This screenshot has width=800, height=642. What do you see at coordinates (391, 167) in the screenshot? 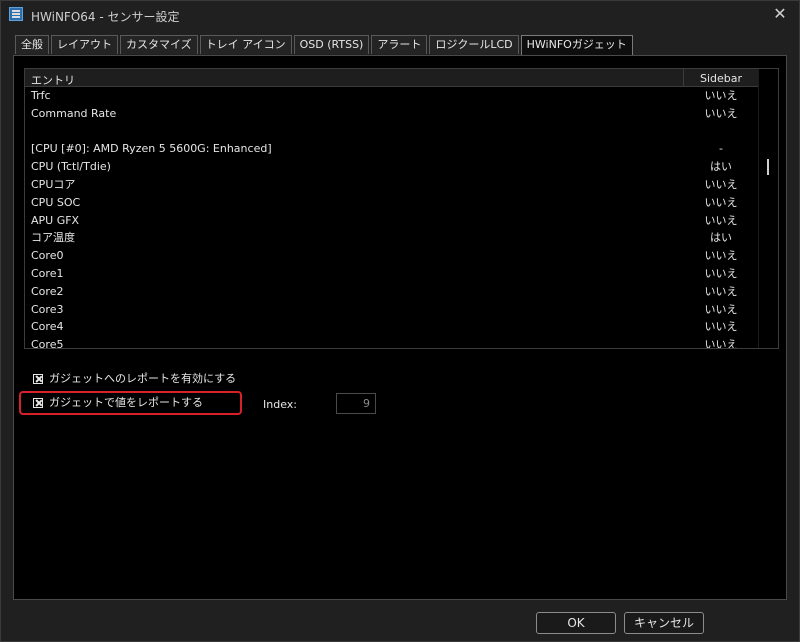
I see `list-item: CPU (Tctl/Tdie) はい` at bounding box center [391, 167].